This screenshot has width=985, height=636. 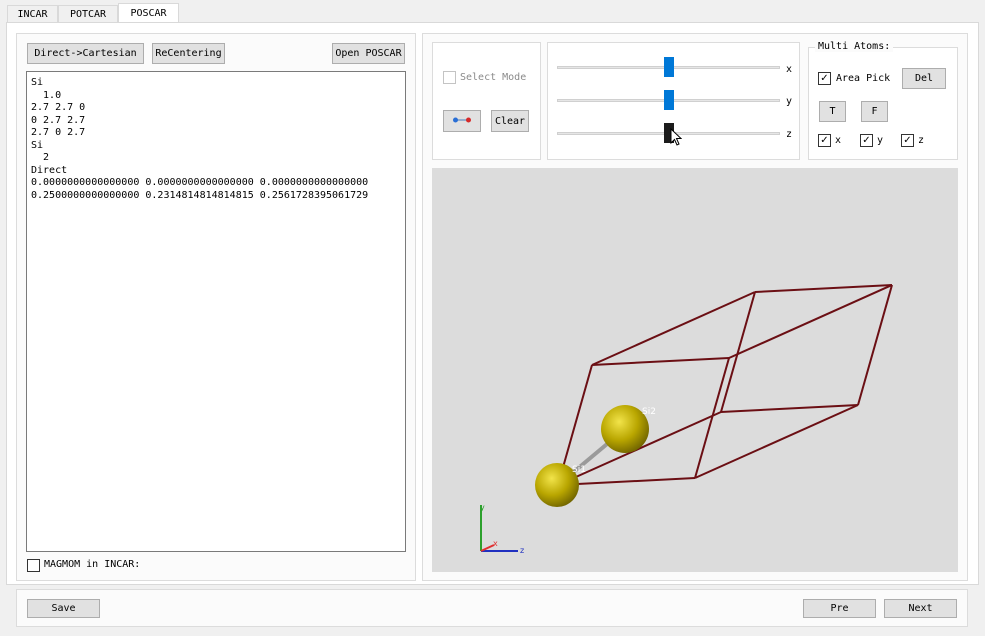 What do you see at coordinates (863, 78) in the screenshot?
I see `area-pick-label: Area Pick` at bounding box center [863, 78].